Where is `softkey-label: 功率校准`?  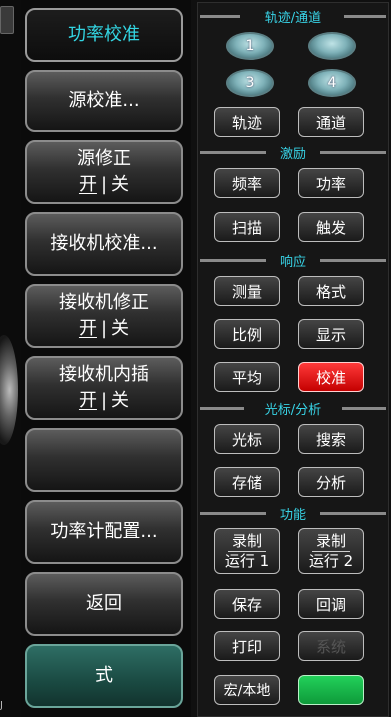
softkey-label: 功率校准 is located at coordinates (104, 34).